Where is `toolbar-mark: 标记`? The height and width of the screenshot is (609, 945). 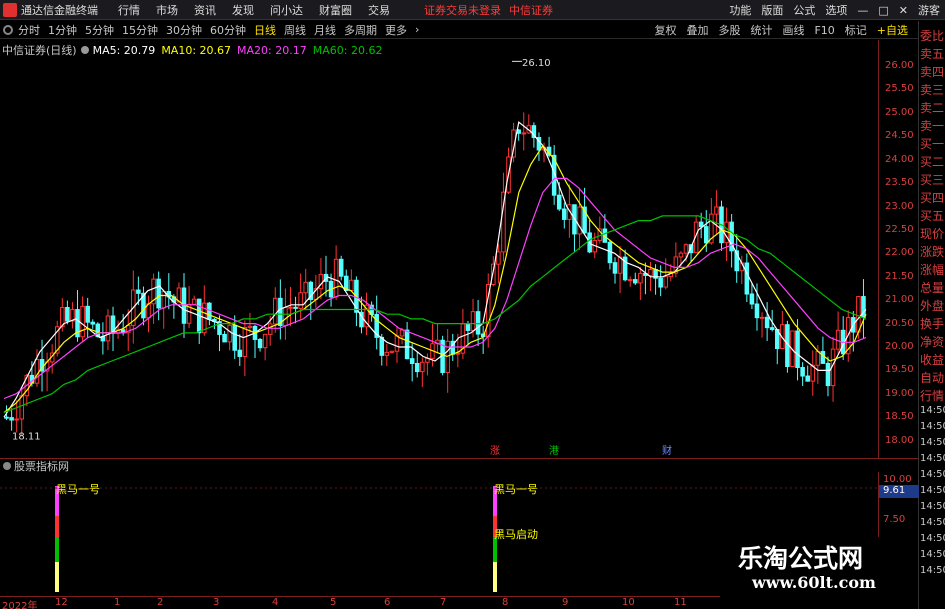 toolbar-mark: 标记 is located at coordinates (856, 30).